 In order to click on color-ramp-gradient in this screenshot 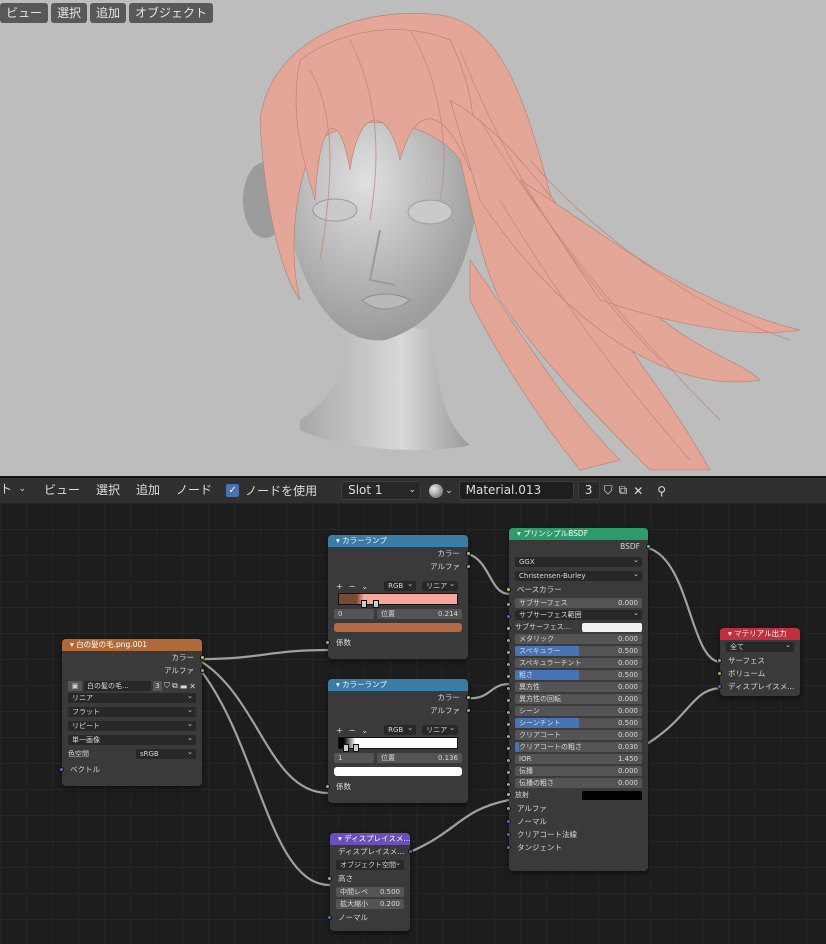, I will do `click(398, 600)`.